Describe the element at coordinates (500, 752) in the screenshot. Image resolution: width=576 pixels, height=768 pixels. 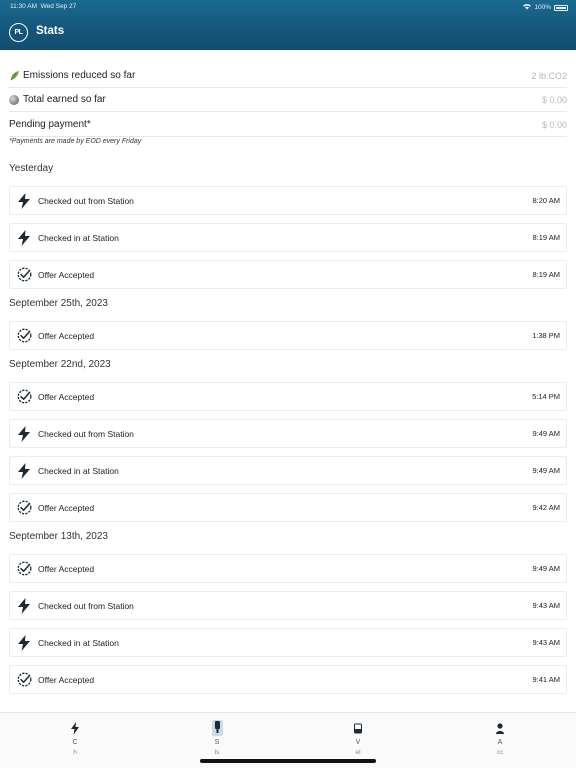
I see `tab-account-sub: cc` at that location.